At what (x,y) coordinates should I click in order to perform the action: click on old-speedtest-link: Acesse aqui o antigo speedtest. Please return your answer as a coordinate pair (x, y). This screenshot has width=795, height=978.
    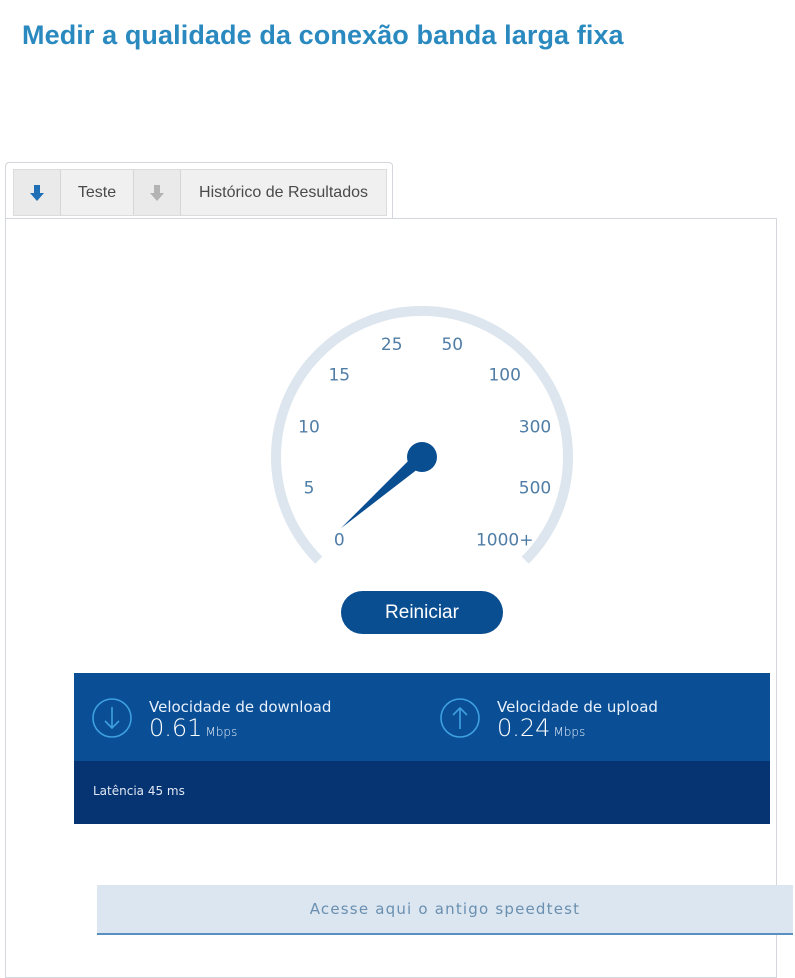
    Looking at the image, I should click on (445, 910).